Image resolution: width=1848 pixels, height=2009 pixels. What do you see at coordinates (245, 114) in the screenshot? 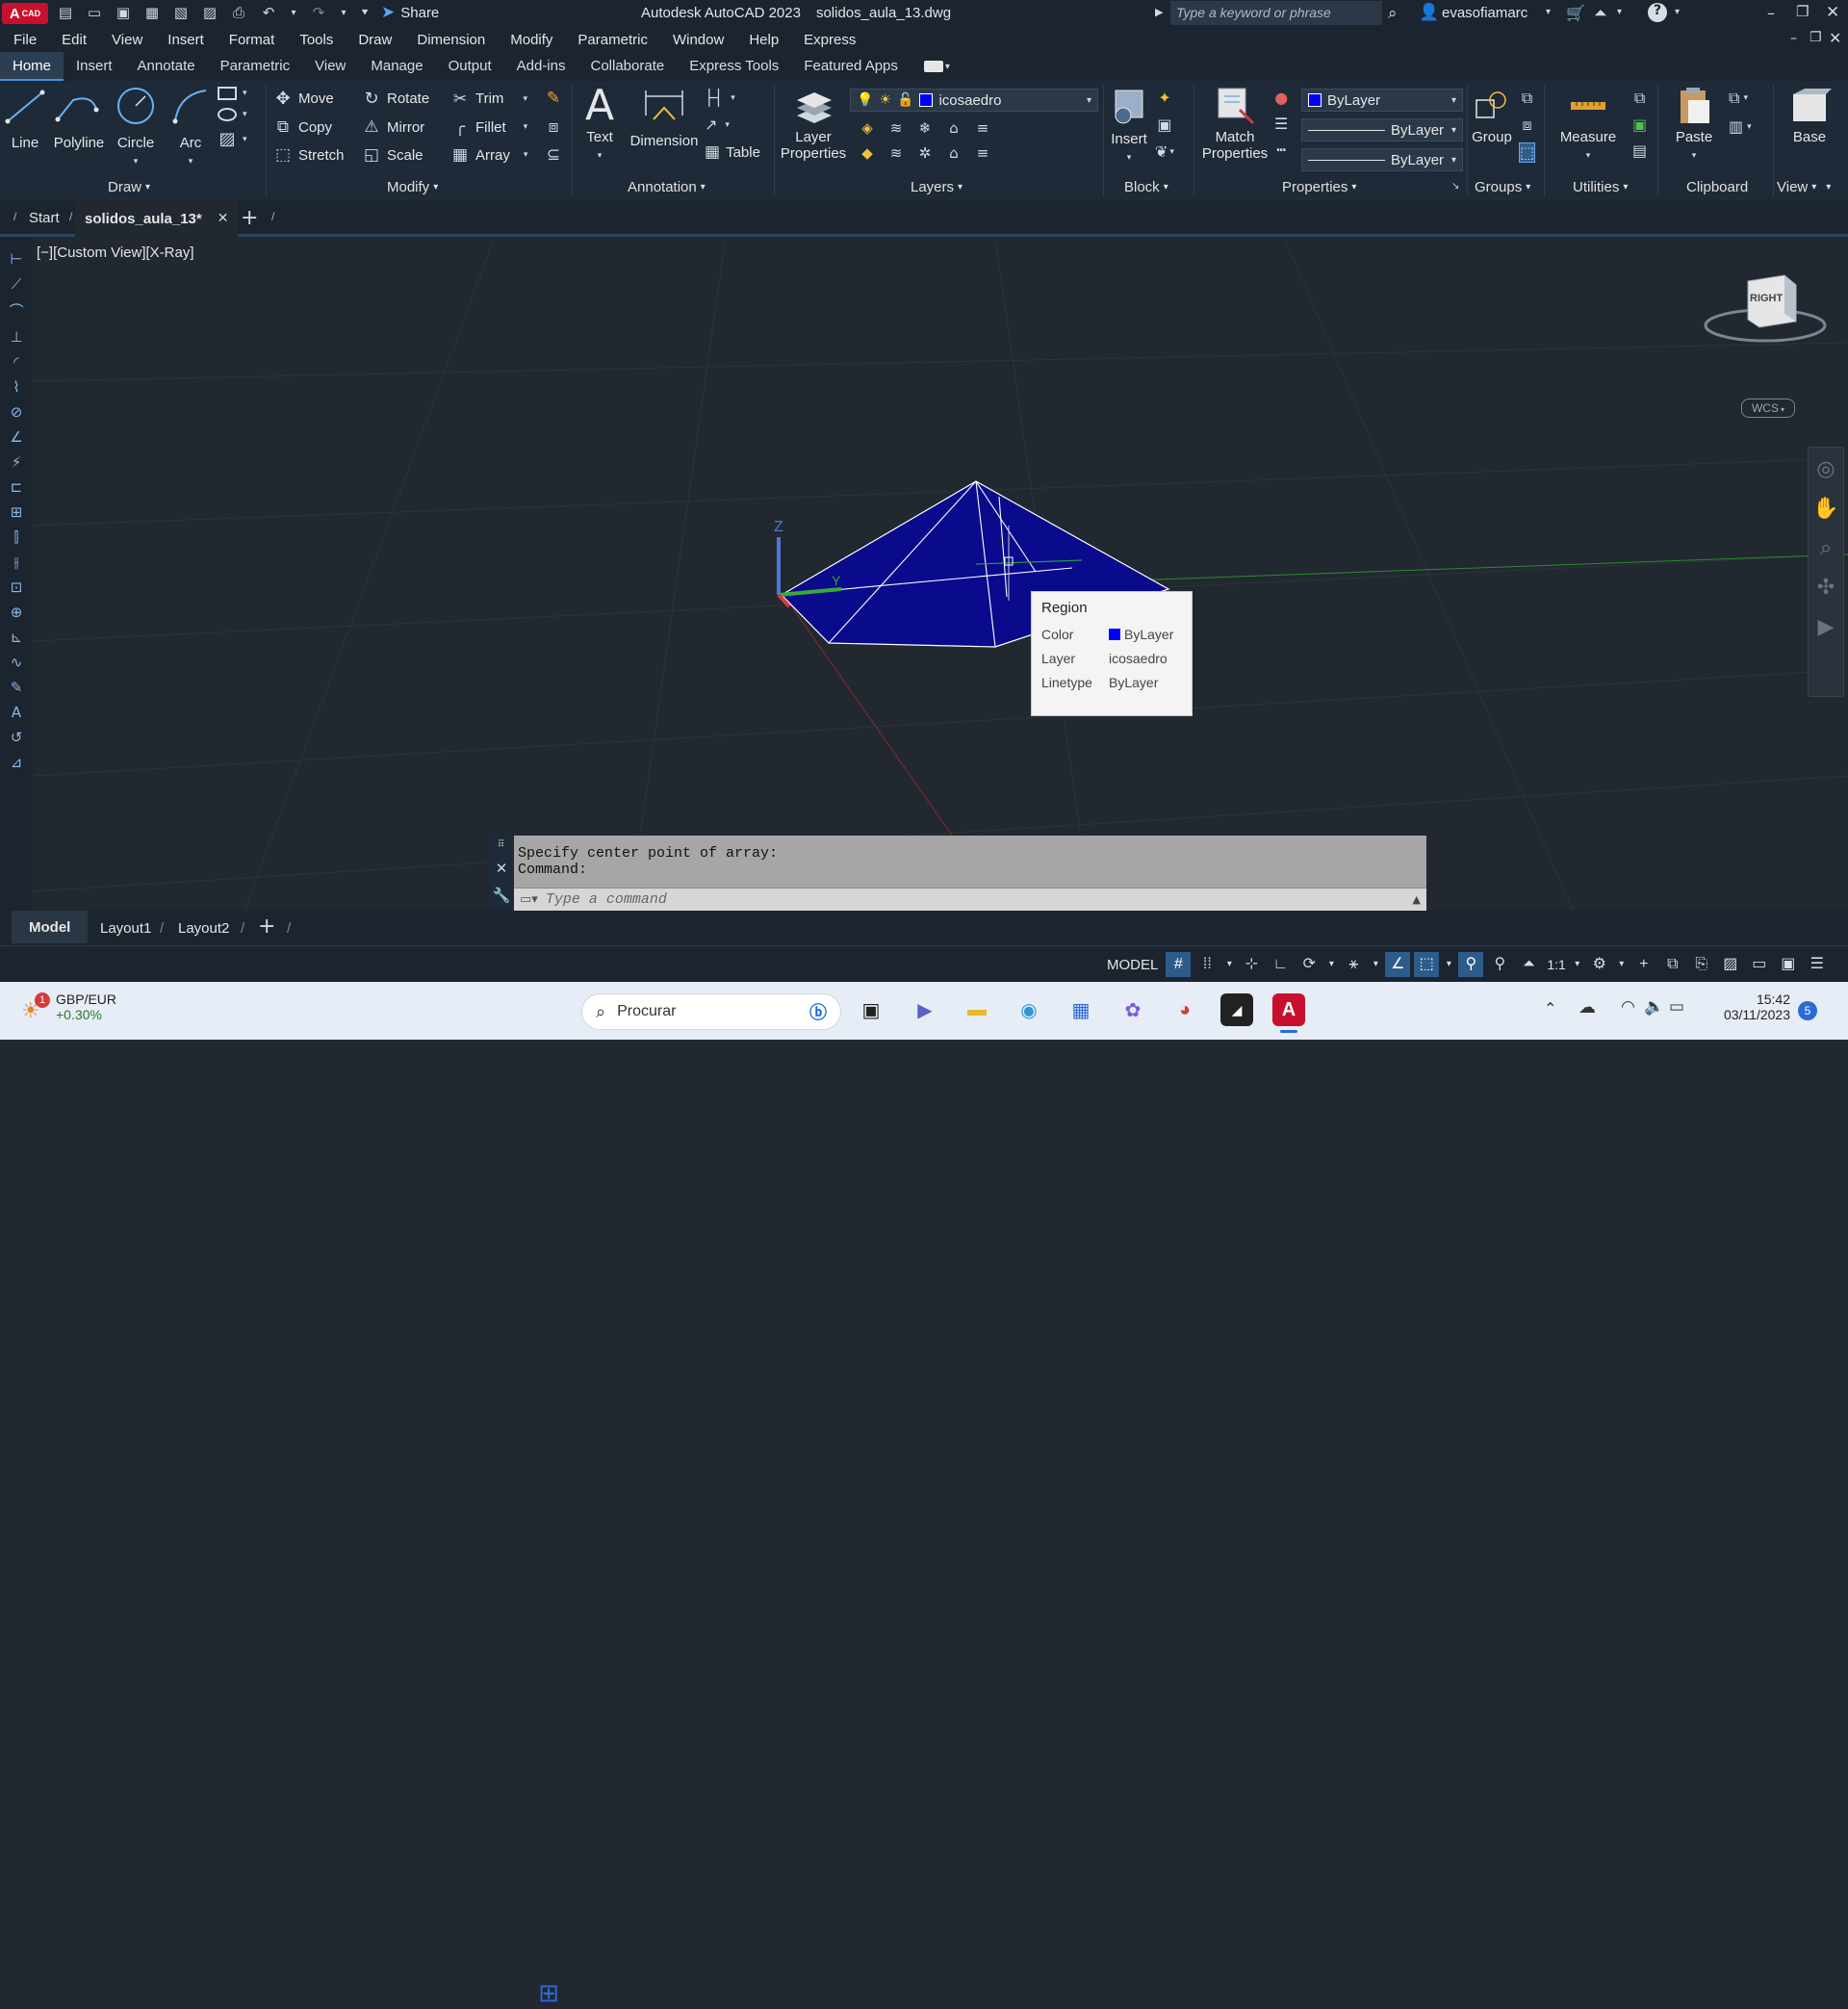
I see `ellipse-dropdown-icon: ▾` at bounding box center [245, 114].